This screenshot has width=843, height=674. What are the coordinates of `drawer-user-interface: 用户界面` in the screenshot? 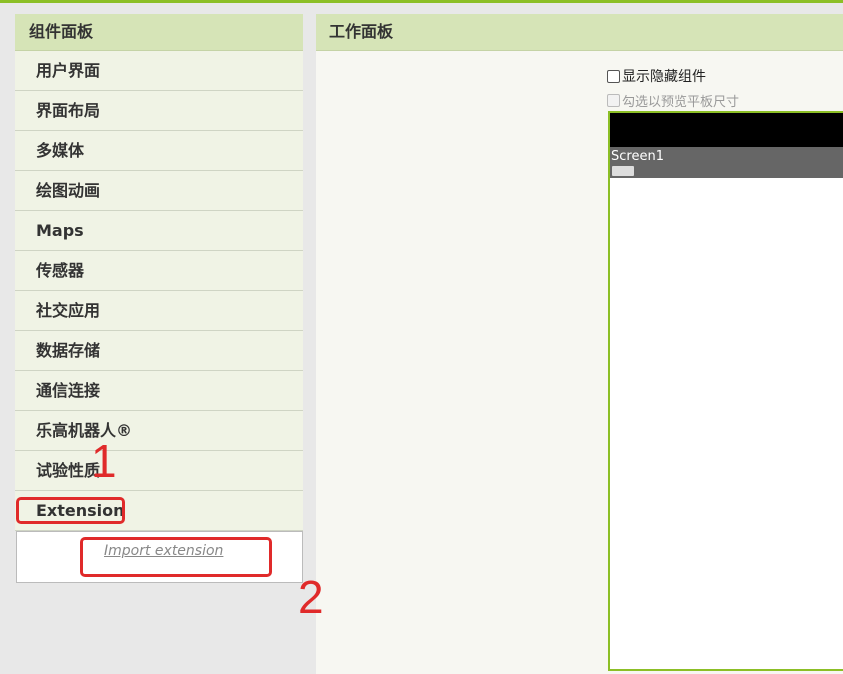 It's located at (159, 71).